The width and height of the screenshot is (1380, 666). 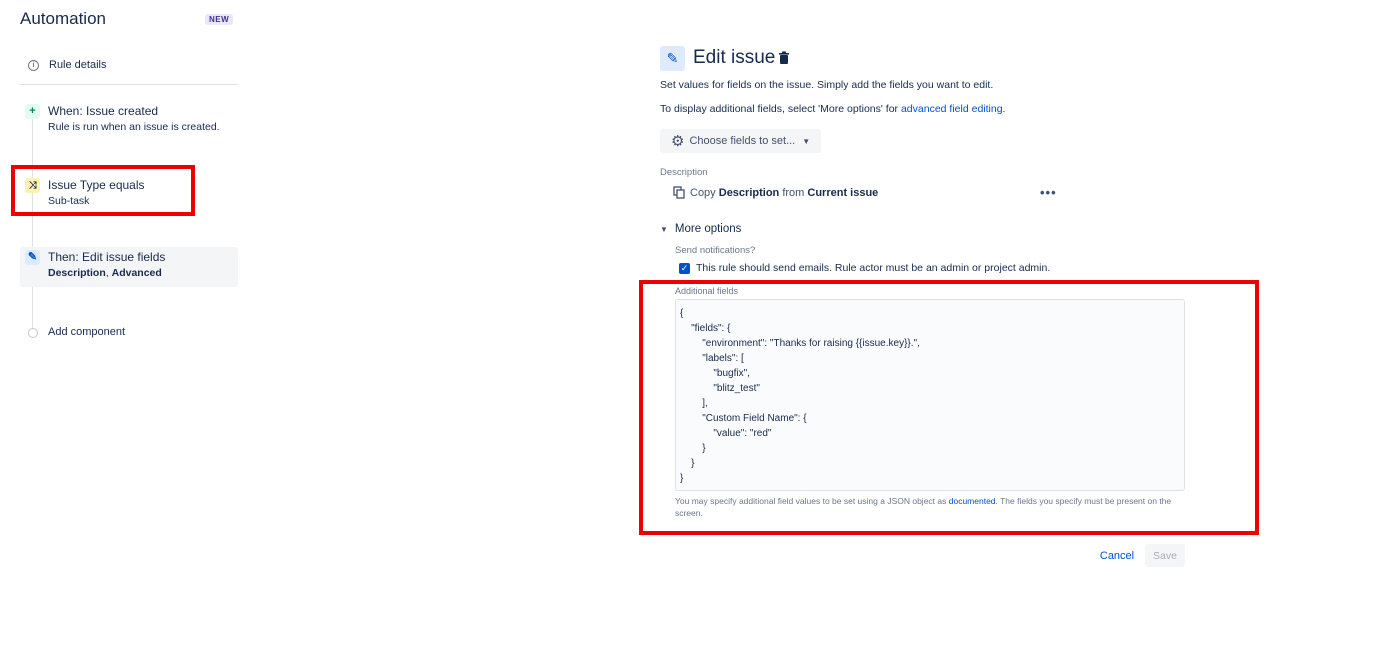 What do you see at coordinates (69, 201) in the screenshot?
I see `condition-subtitle: Sub-task` at bounding box center [69, 201].